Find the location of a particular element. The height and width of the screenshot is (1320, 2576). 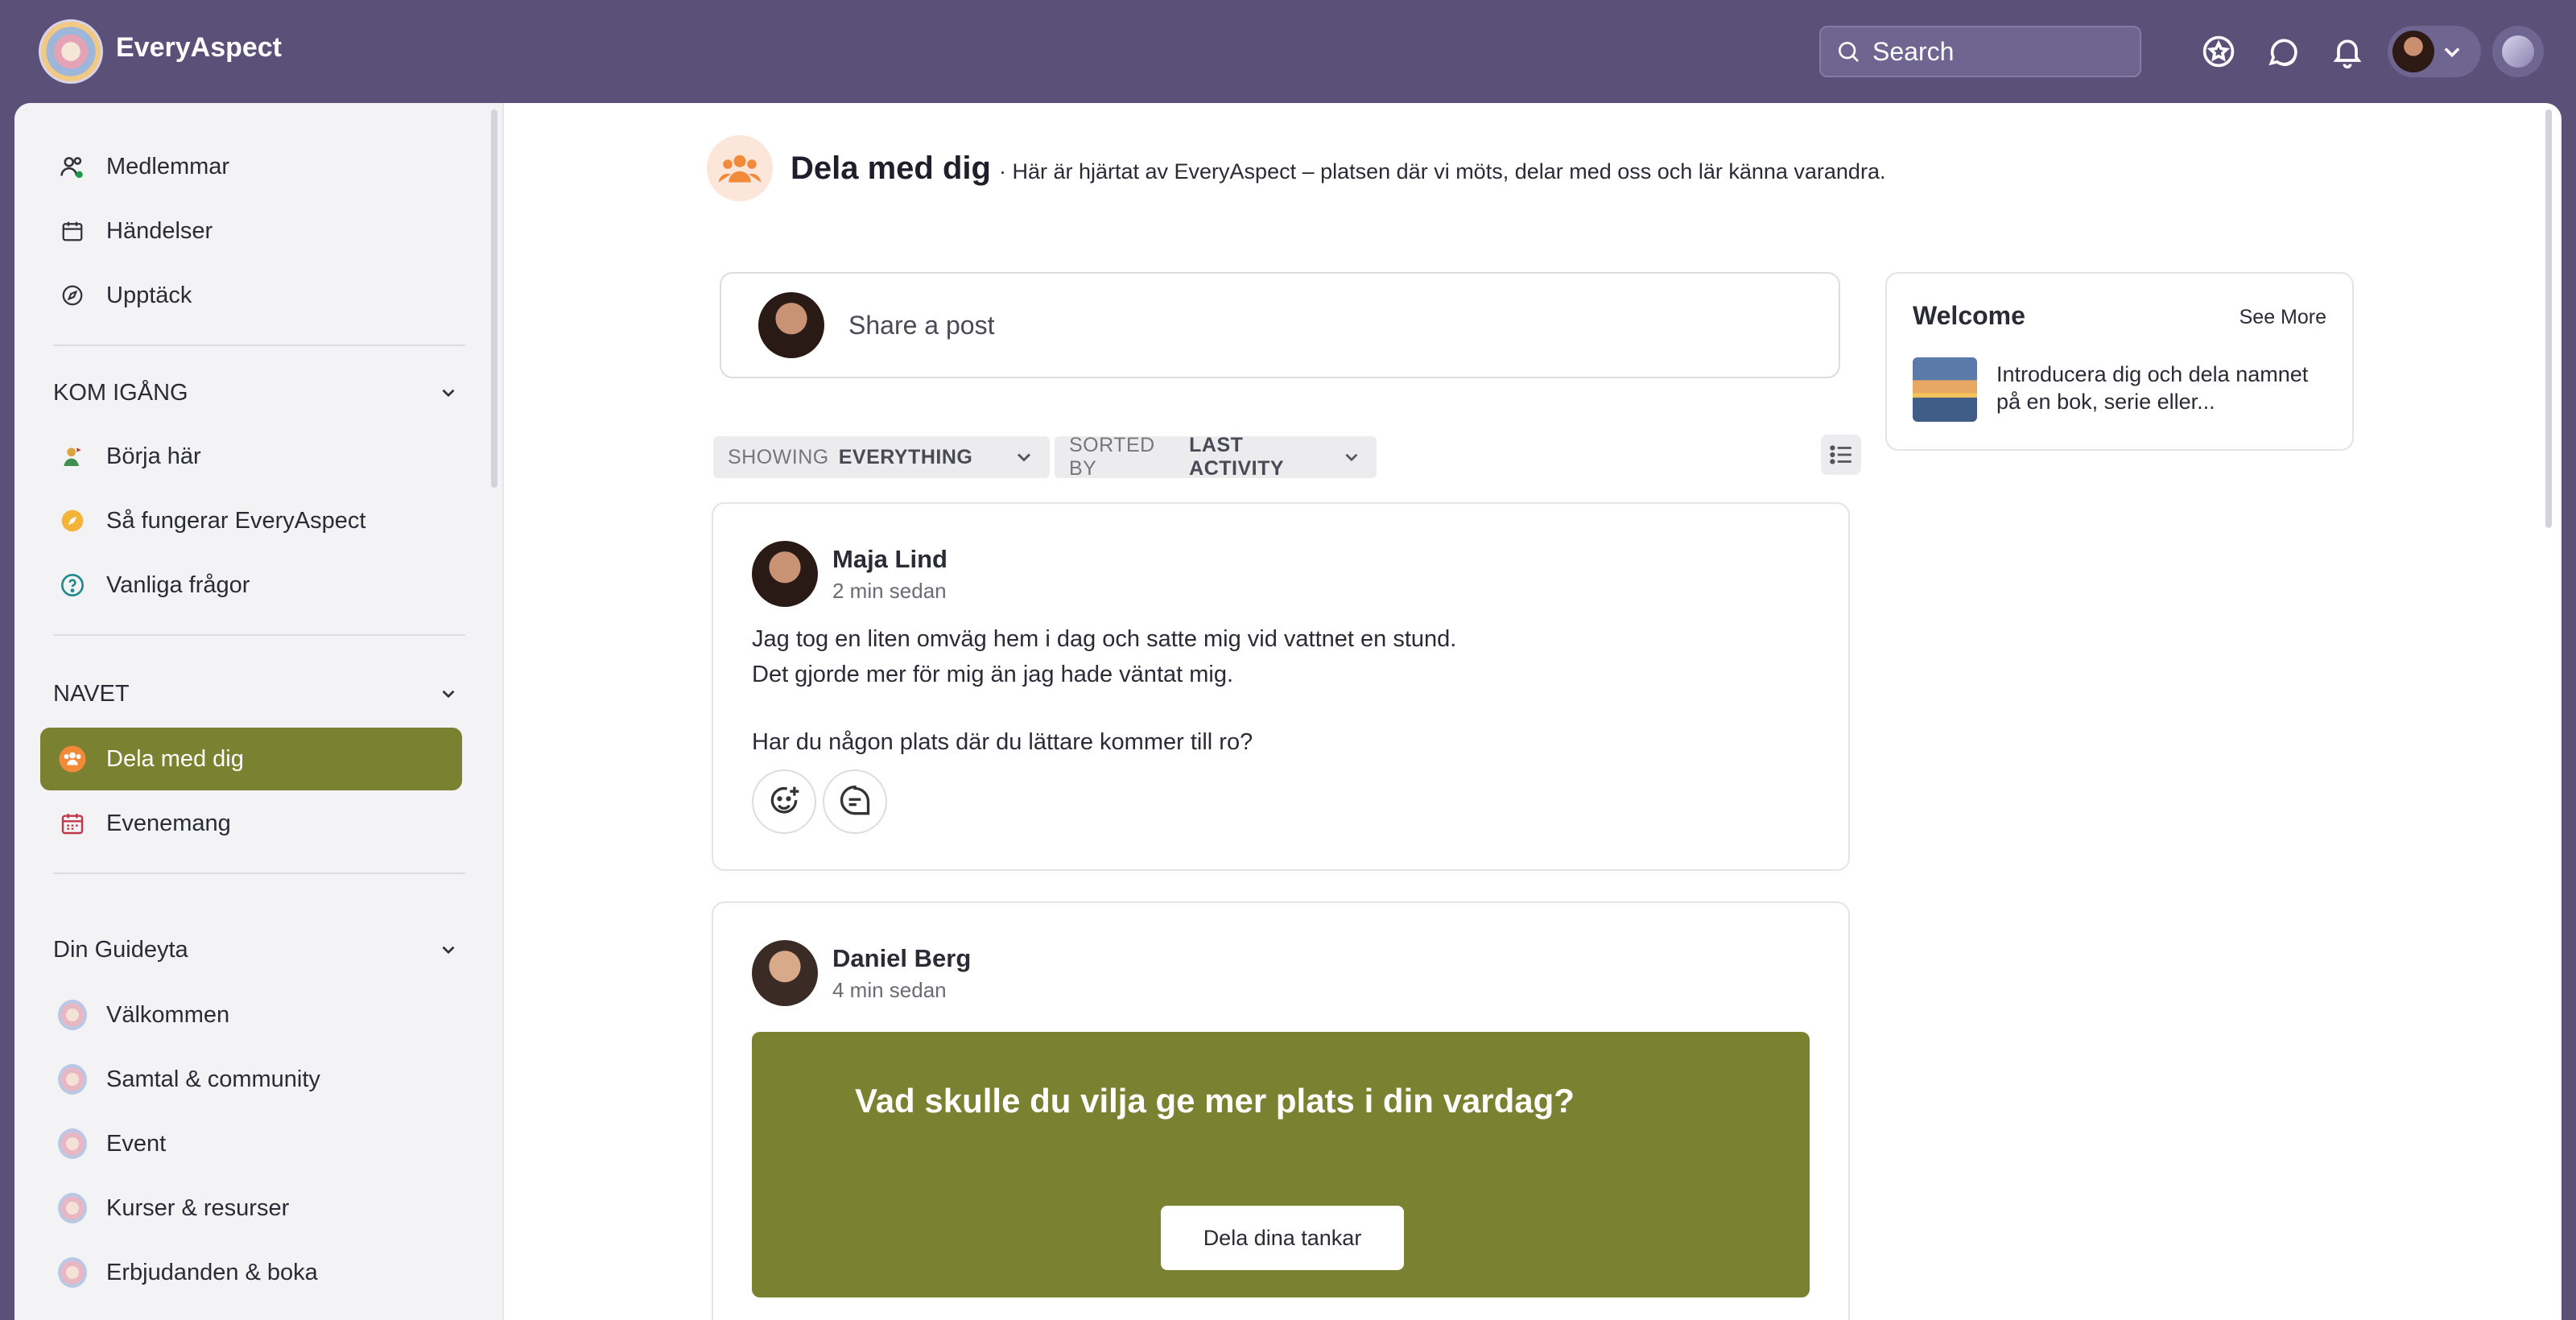

search-icon is located at coordinates (1849, 52).